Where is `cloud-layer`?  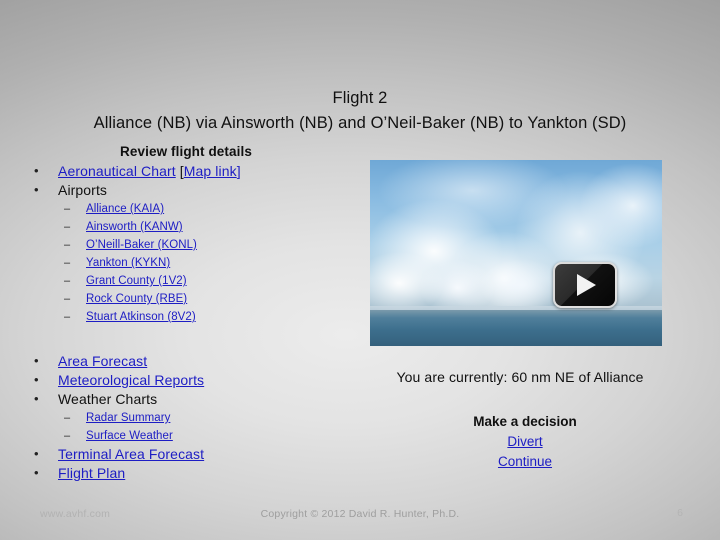
cloud-layer is located at coordinates (516, 280).